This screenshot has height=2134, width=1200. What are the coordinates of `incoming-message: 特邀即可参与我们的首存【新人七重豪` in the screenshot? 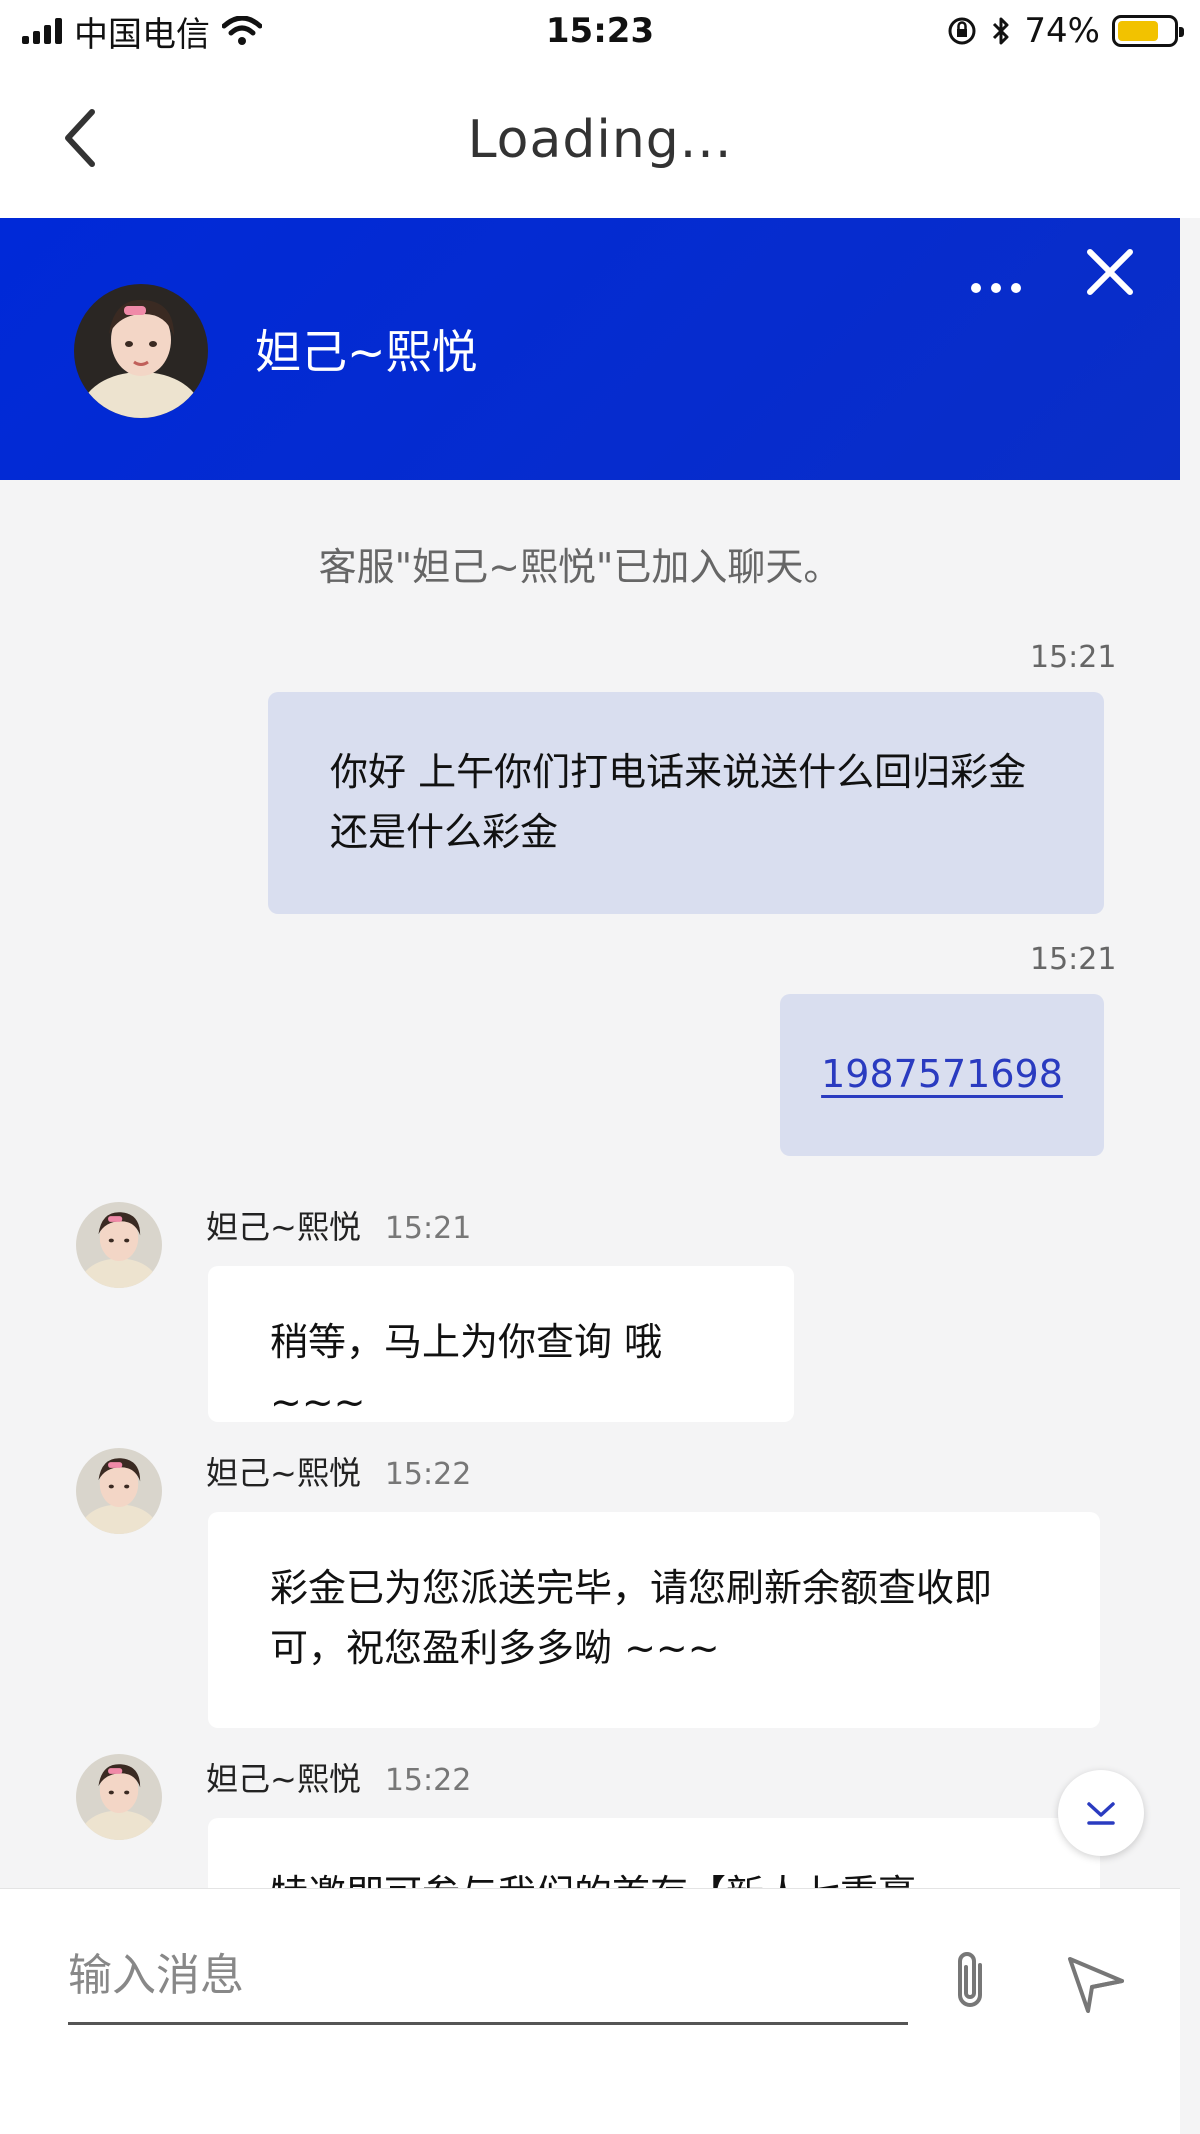 It's located at (654, 1853).